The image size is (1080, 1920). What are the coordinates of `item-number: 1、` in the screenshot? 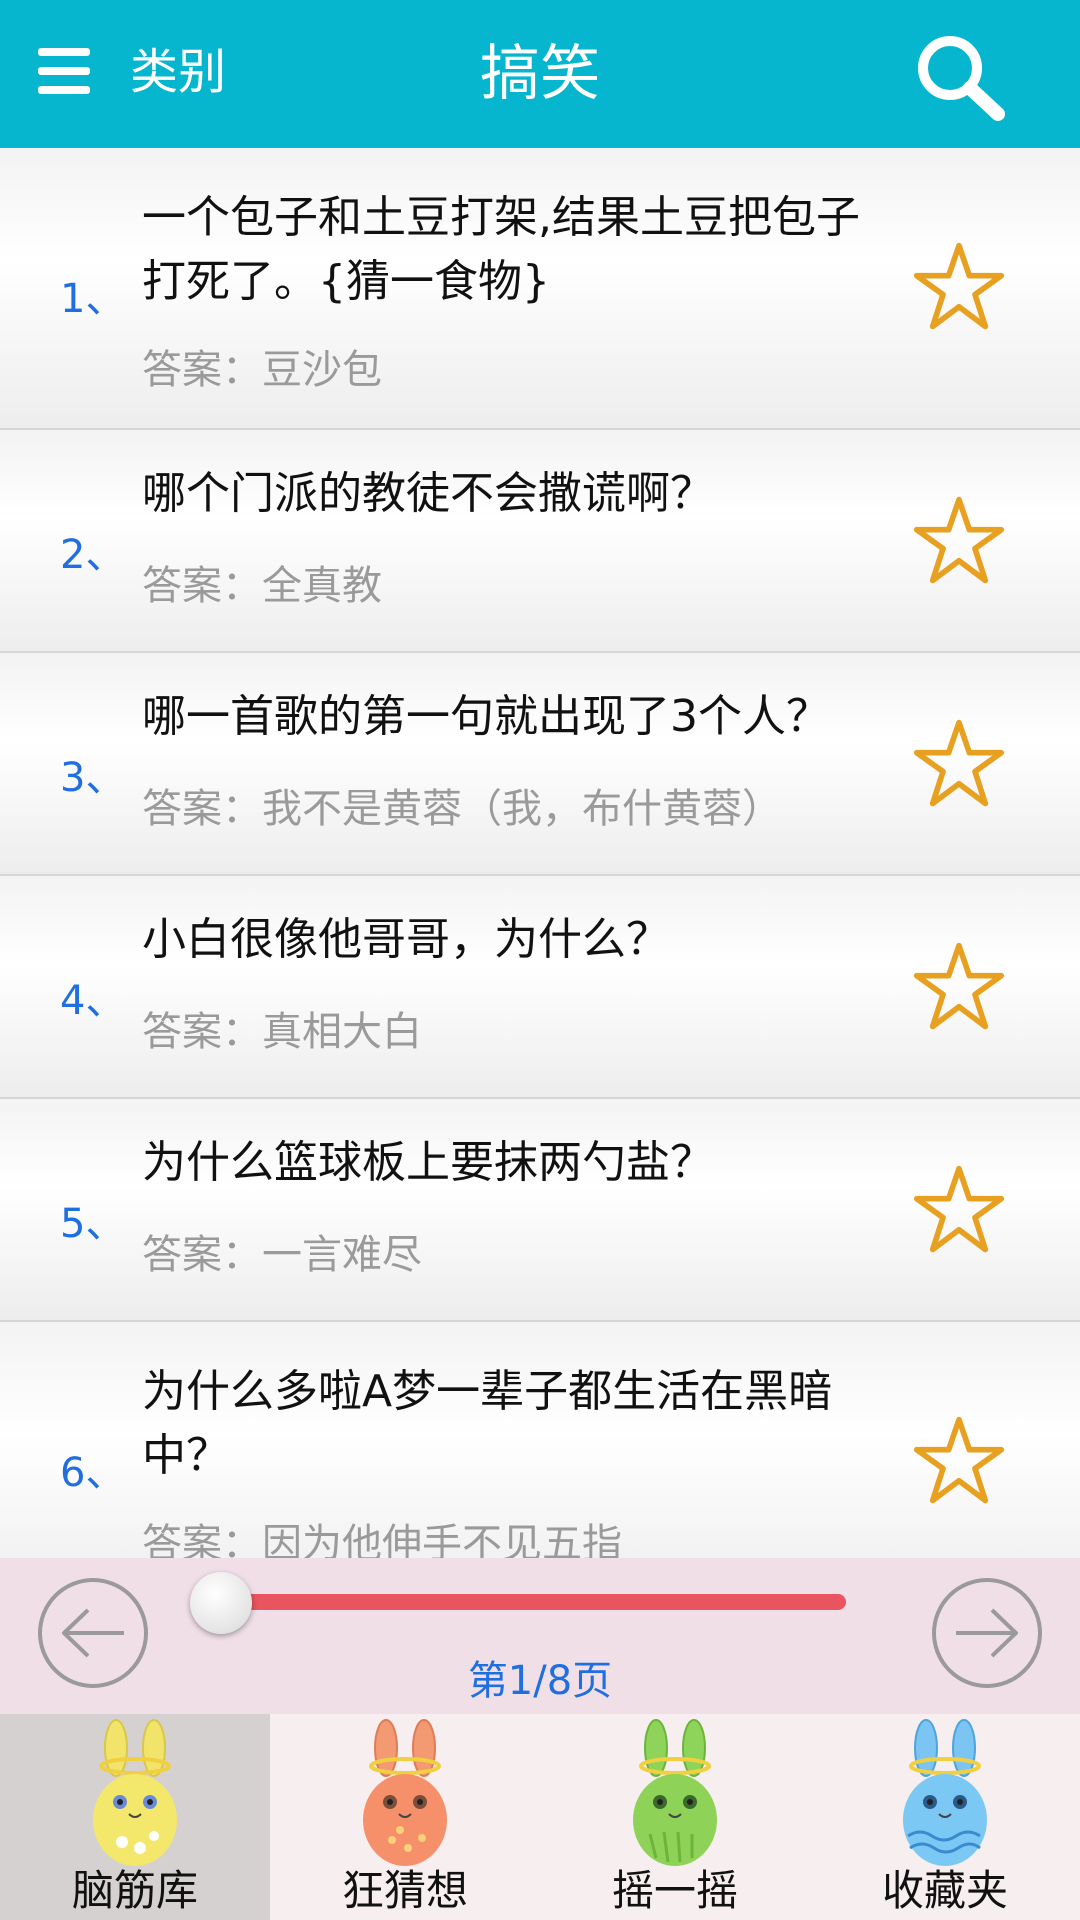 It's located at (93, 299).